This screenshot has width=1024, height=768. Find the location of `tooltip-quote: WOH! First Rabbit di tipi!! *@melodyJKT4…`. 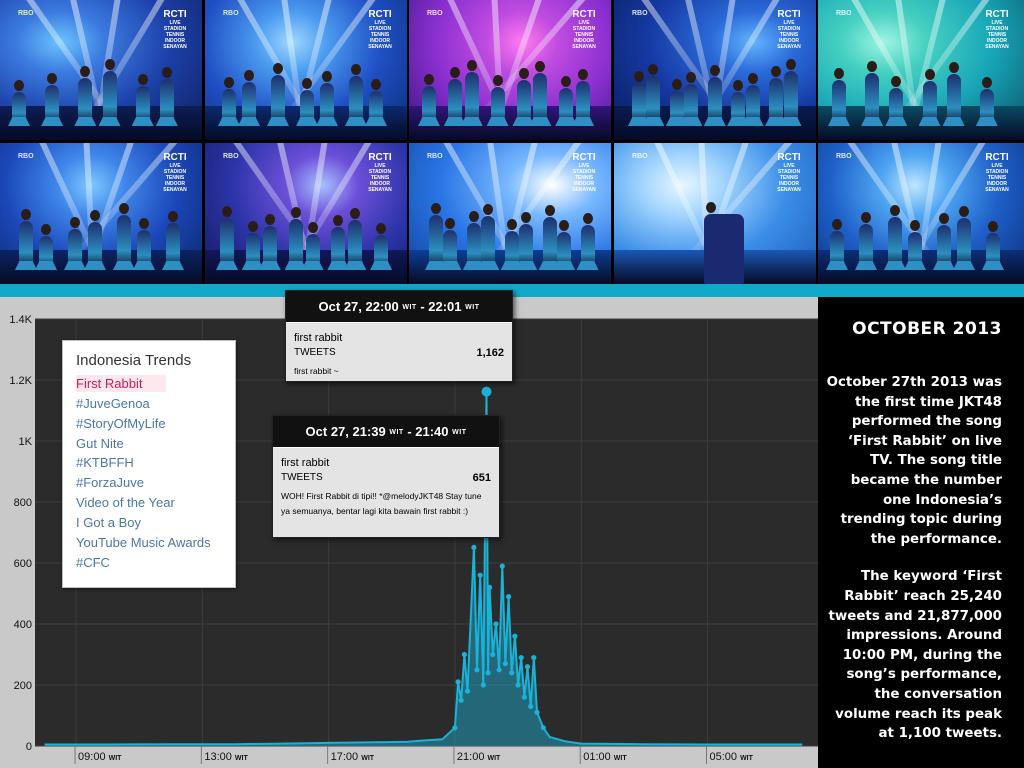

tooltip-quote: WOH! First Rabbit di tipi!! *@melodyJKT4… is located at coordinates (381, 503).